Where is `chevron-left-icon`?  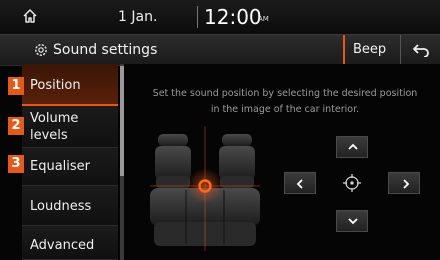
chevron-left-icon is located at coordinates (299, 184).